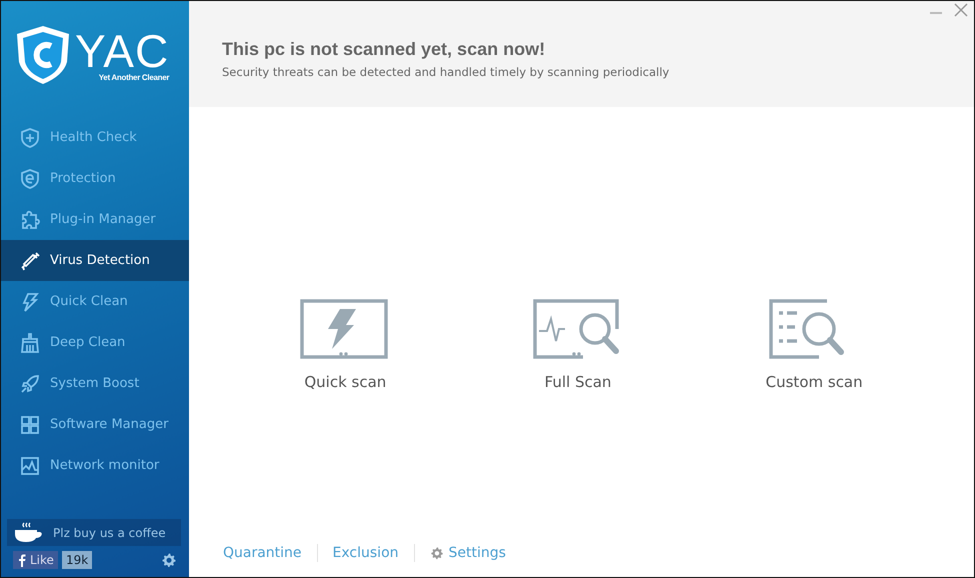 Image resolution: width=975 pixels, height=578 pixels. I want to click on like-count: 19k, so click(77, 560).